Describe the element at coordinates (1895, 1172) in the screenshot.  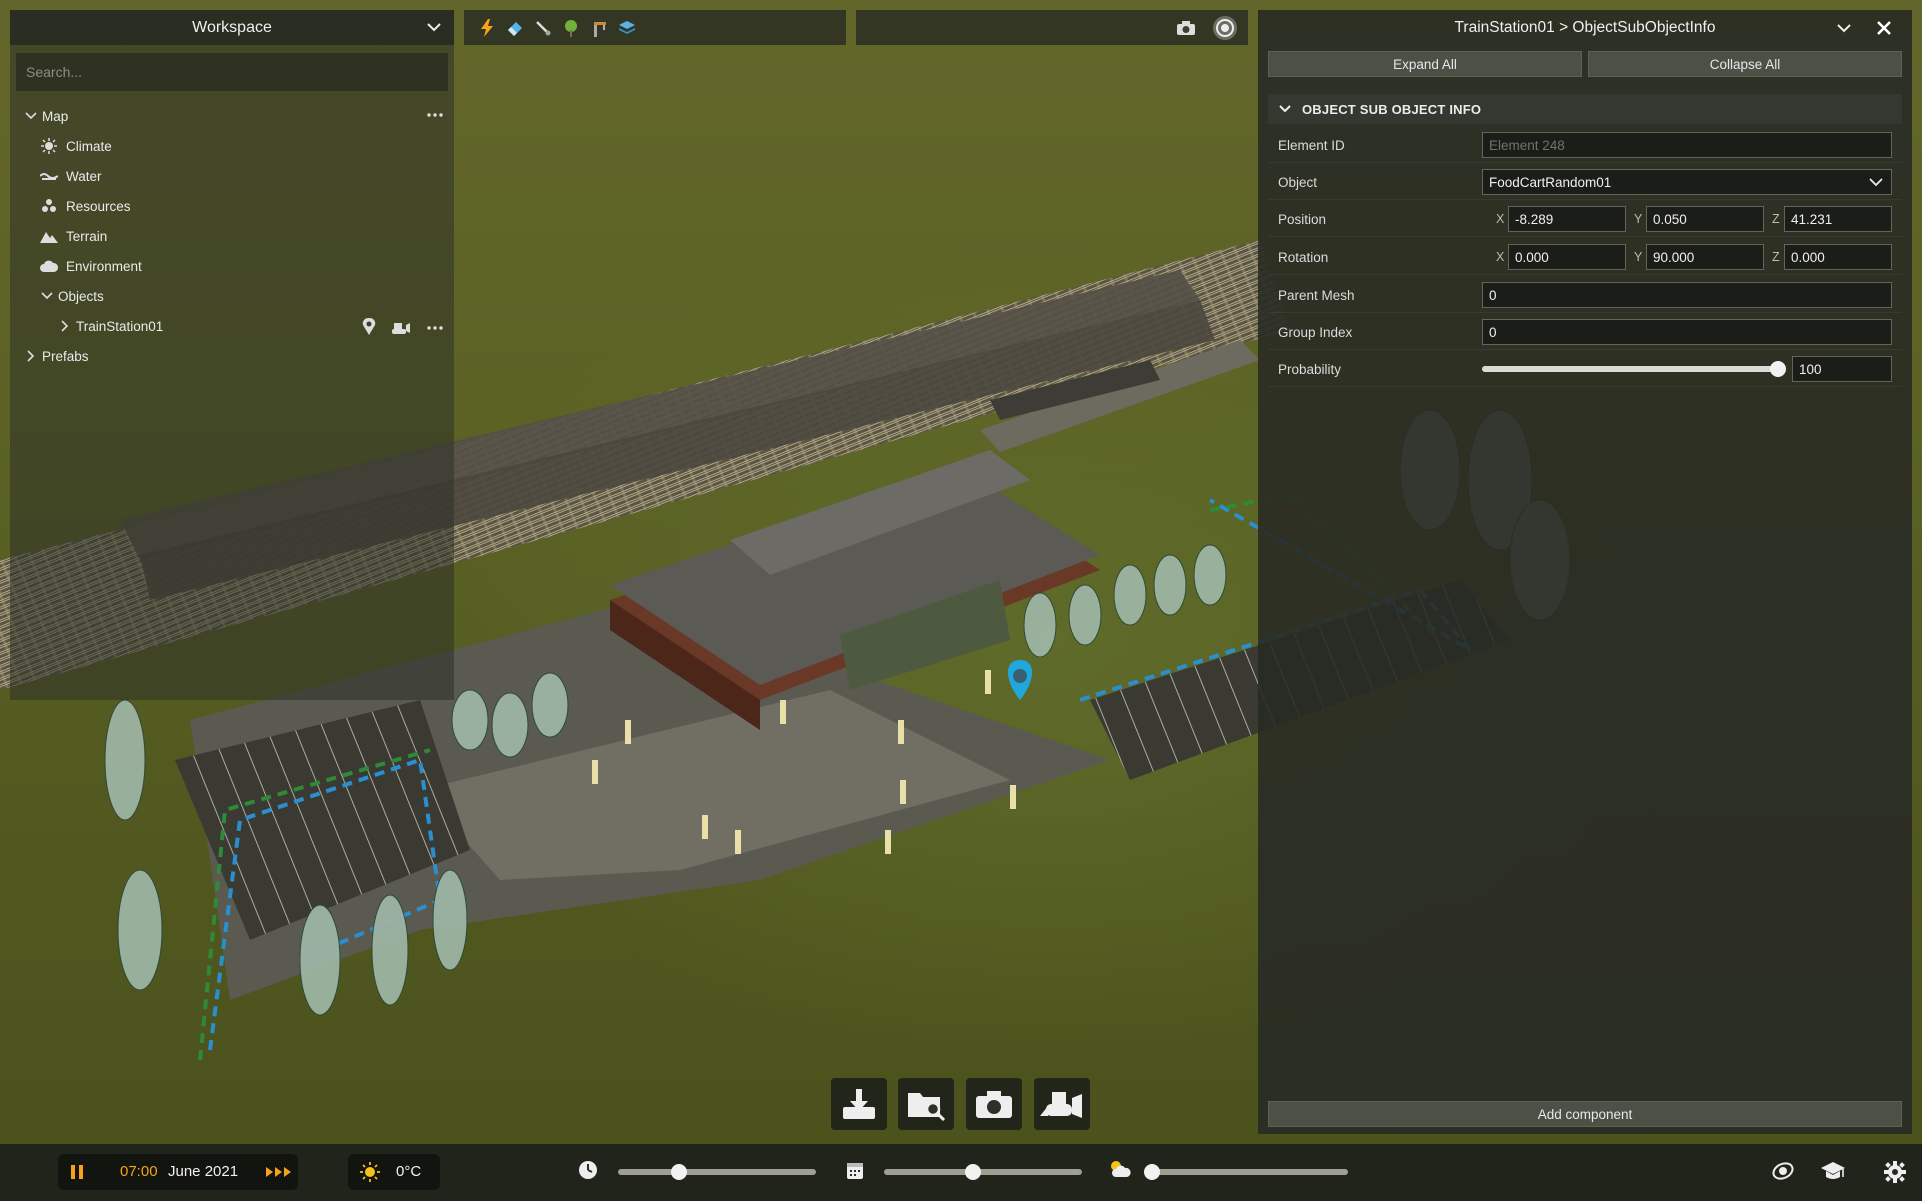
I see `settings-gear-icon` at that location.